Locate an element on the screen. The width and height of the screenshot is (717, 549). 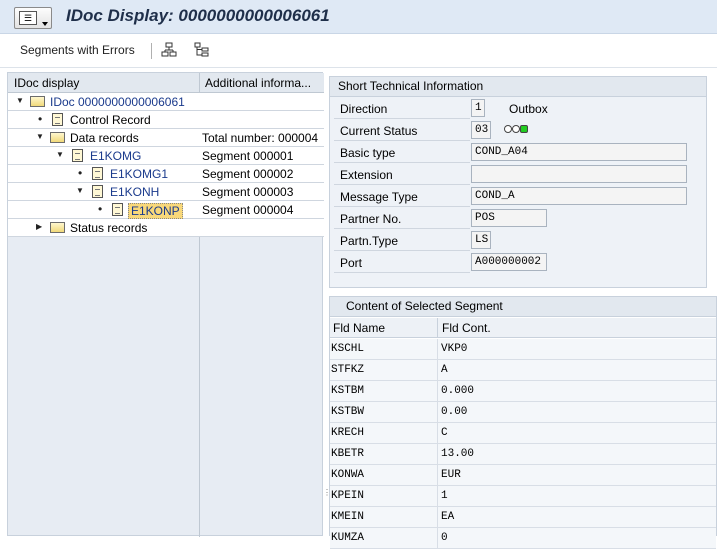
folder-icon is located at coordinates (57, 227).